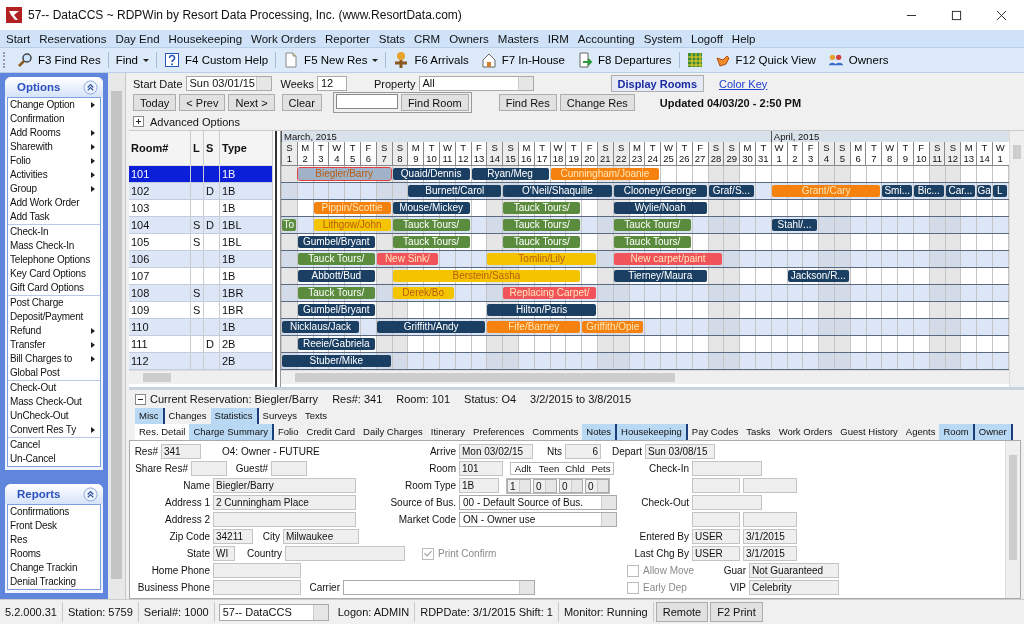 Image resolution: width=1024 pixels, height=624 pixels. Describe the element at coordinates (794, 587) in the screenshot. I see `vip-field: Celebrity` at that location.